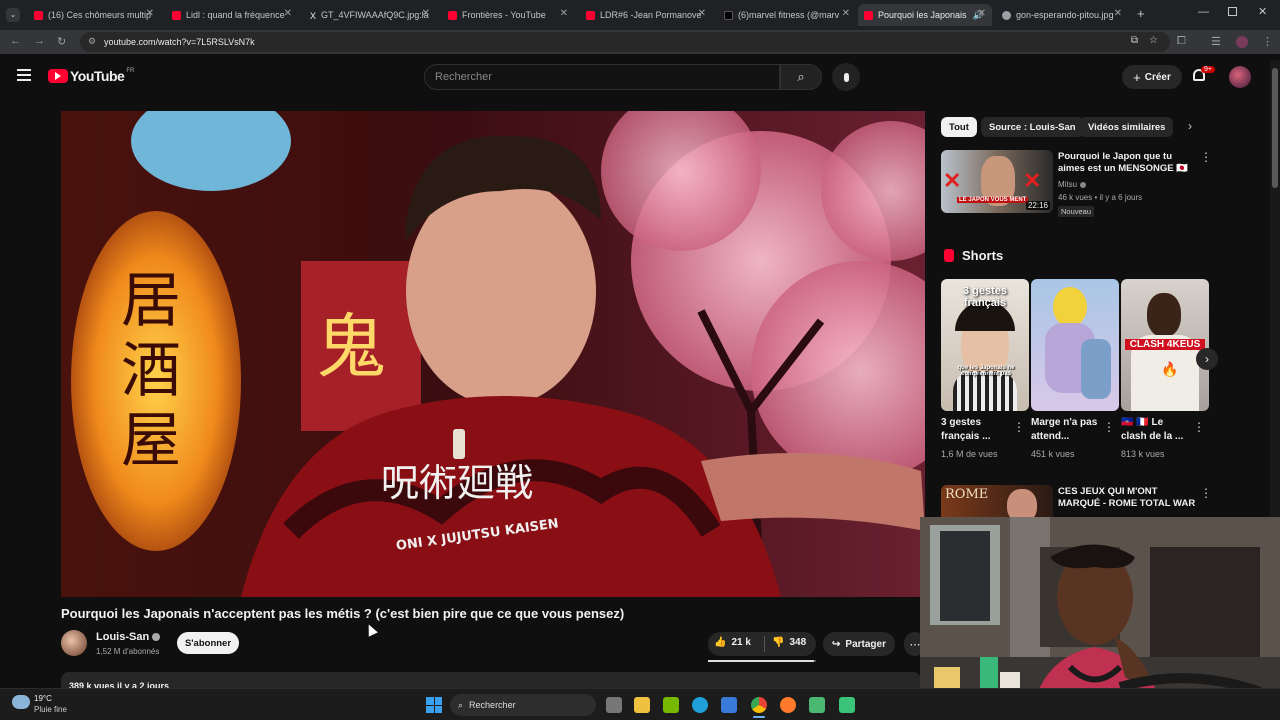 This screenshot has width=1280, height=720. I want to click on tab-search-icon: ⌄, so click(13, 15).